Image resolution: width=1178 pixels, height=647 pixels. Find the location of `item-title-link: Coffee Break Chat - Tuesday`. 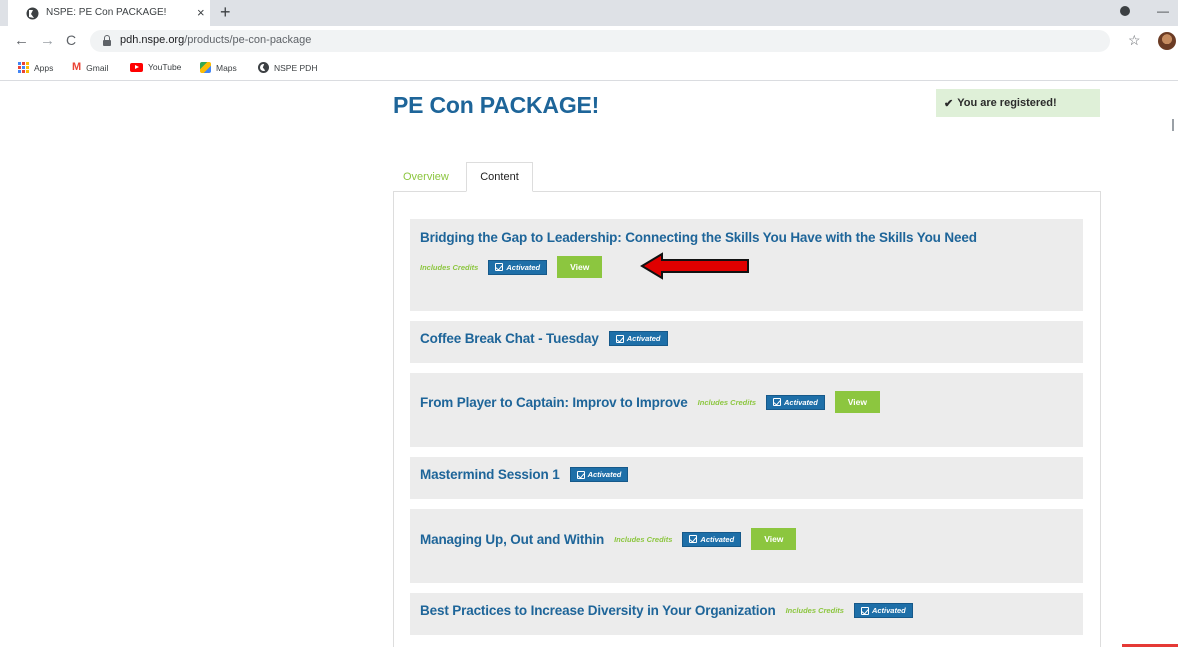

item-title-link: Coffee Break Chat - Tuesday is located at coordinates (509, 338).